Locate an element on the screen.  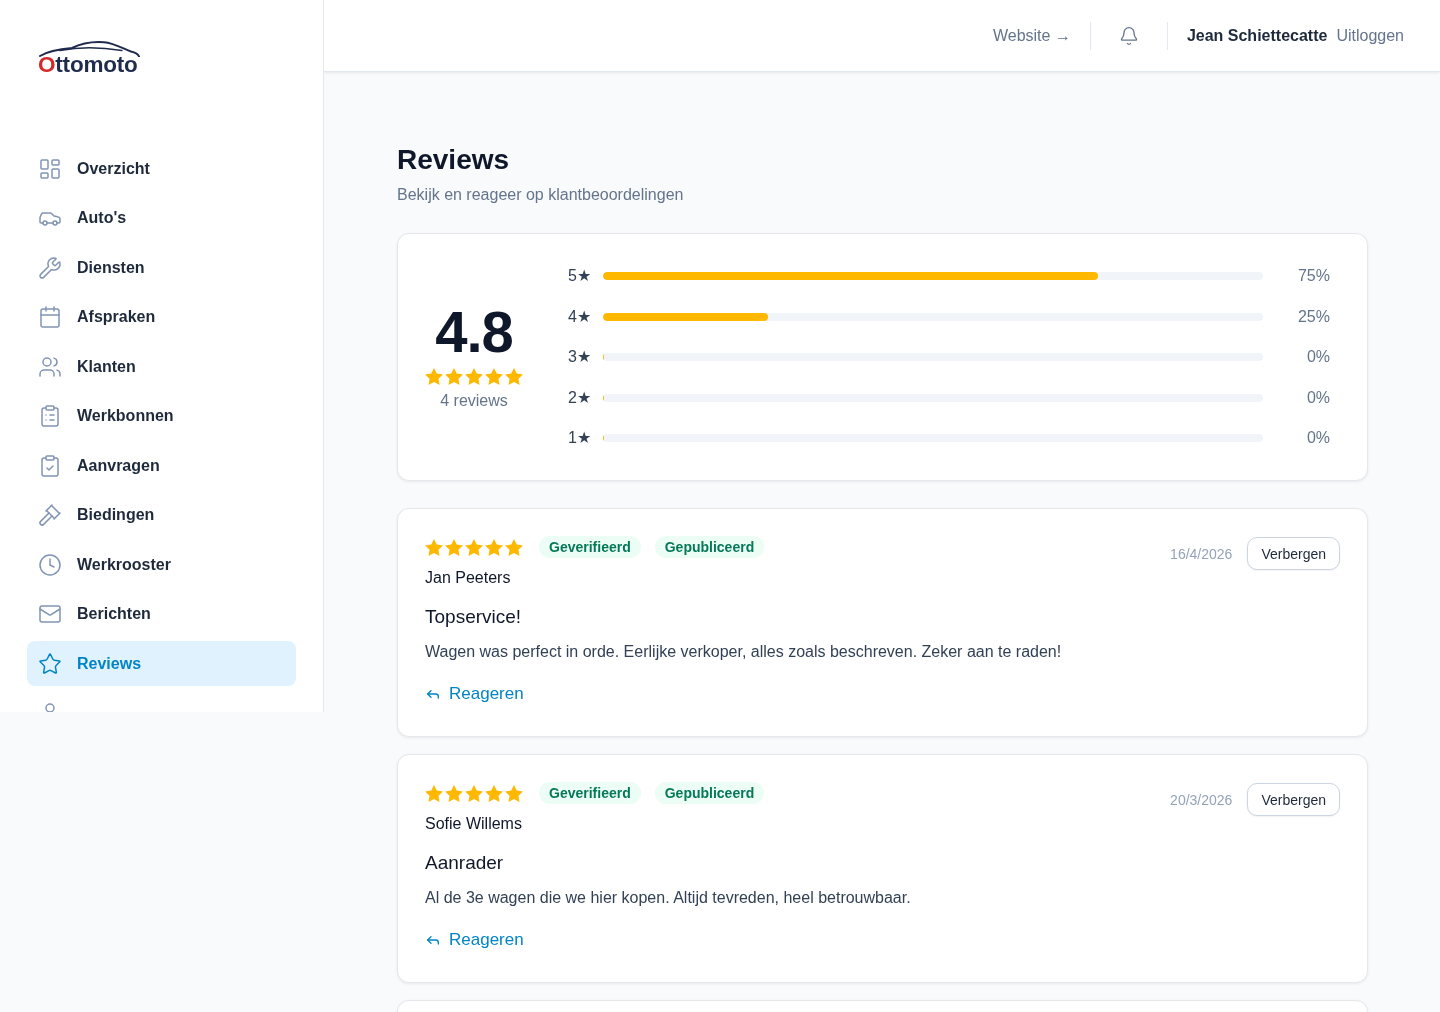
gavel-icon is located at coordinates (50, 515).